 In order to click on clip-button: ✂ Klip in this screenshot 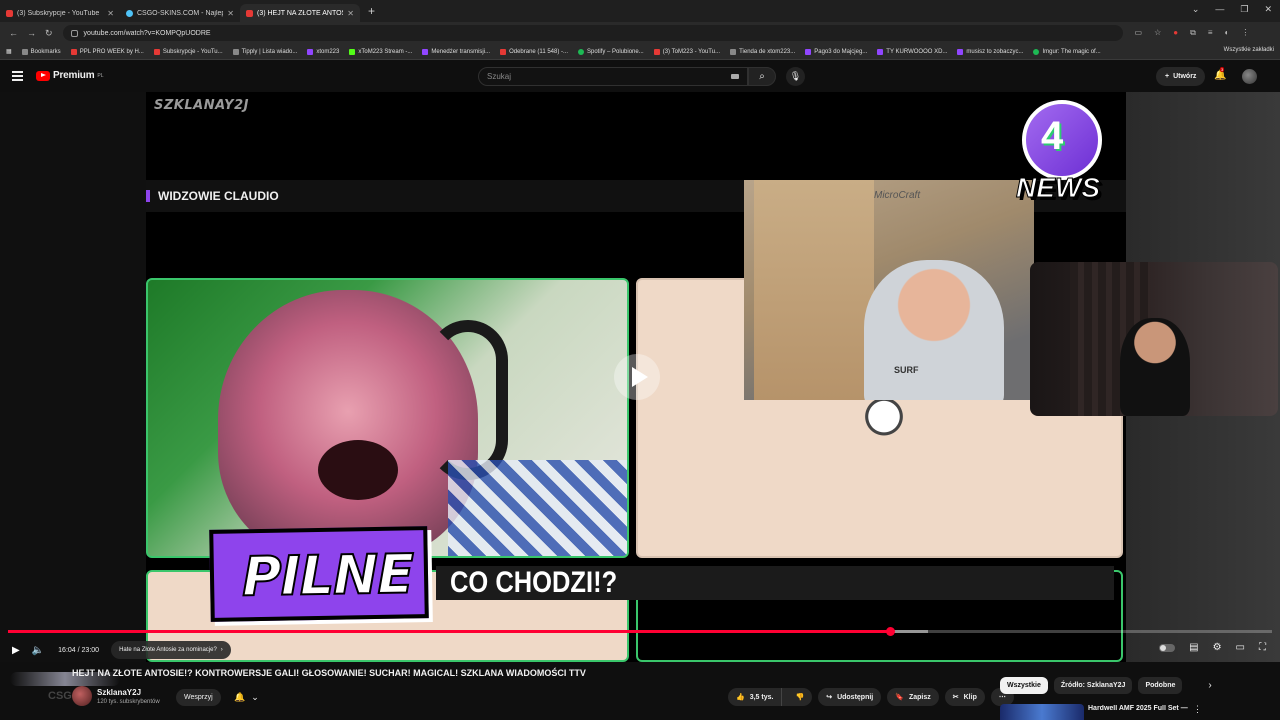, I will do `click(964, 697)`.